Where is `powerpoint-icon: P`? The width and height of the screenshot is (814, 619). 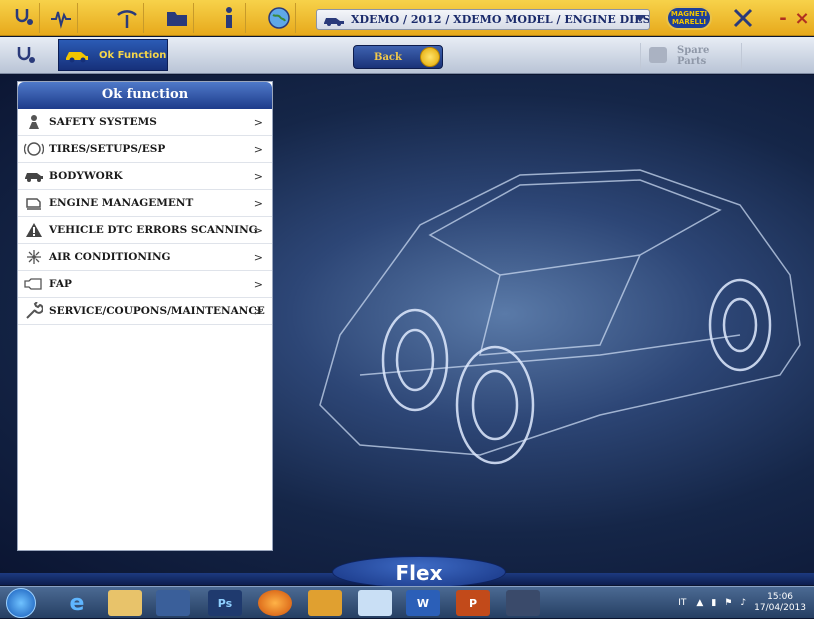
powerpoint-icon: P is located at coordinates (473, 603).